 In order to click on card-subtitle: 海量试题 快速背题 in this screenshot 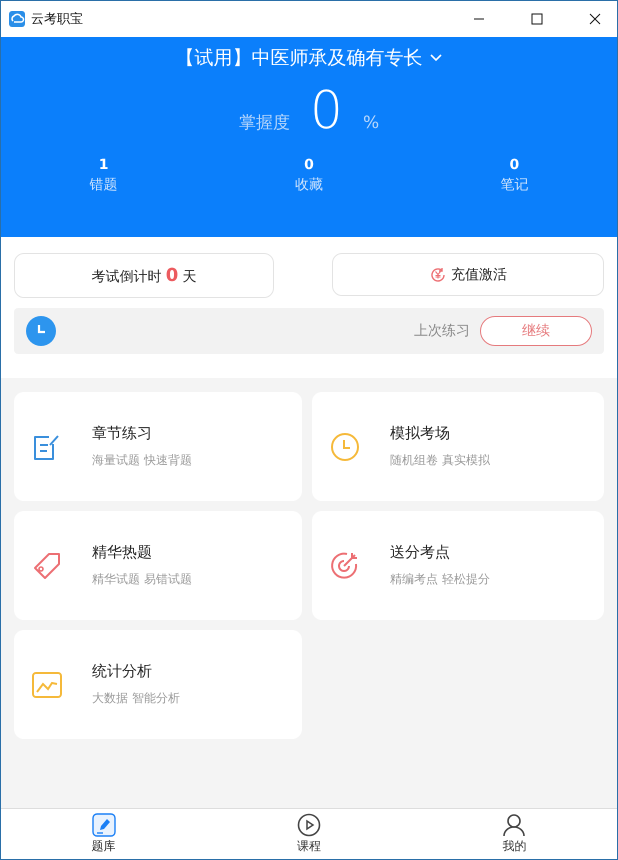, I will do `click(142, 460)`.